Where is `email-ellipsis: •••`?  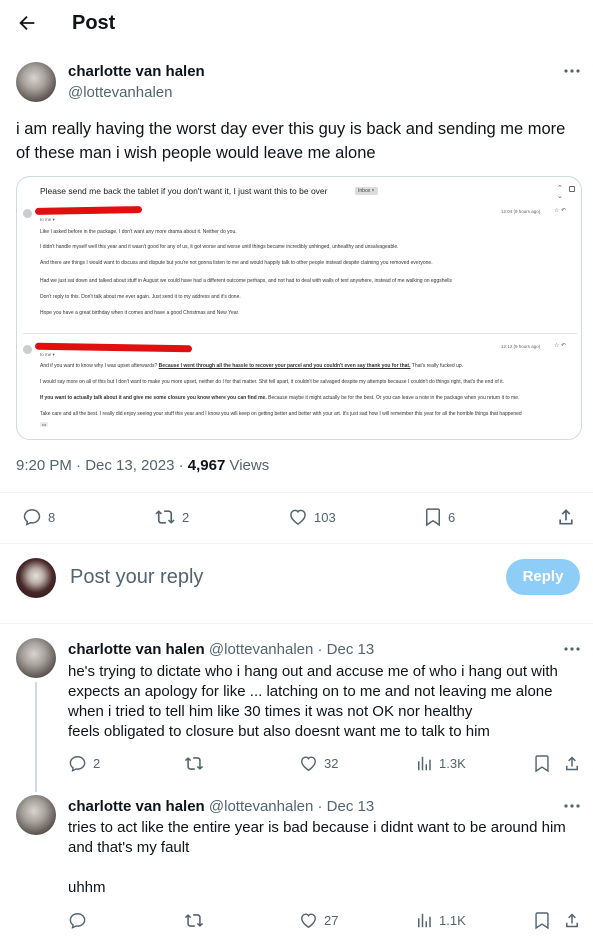 email-ellipsis: ••• is located at coordinates (44, 424).